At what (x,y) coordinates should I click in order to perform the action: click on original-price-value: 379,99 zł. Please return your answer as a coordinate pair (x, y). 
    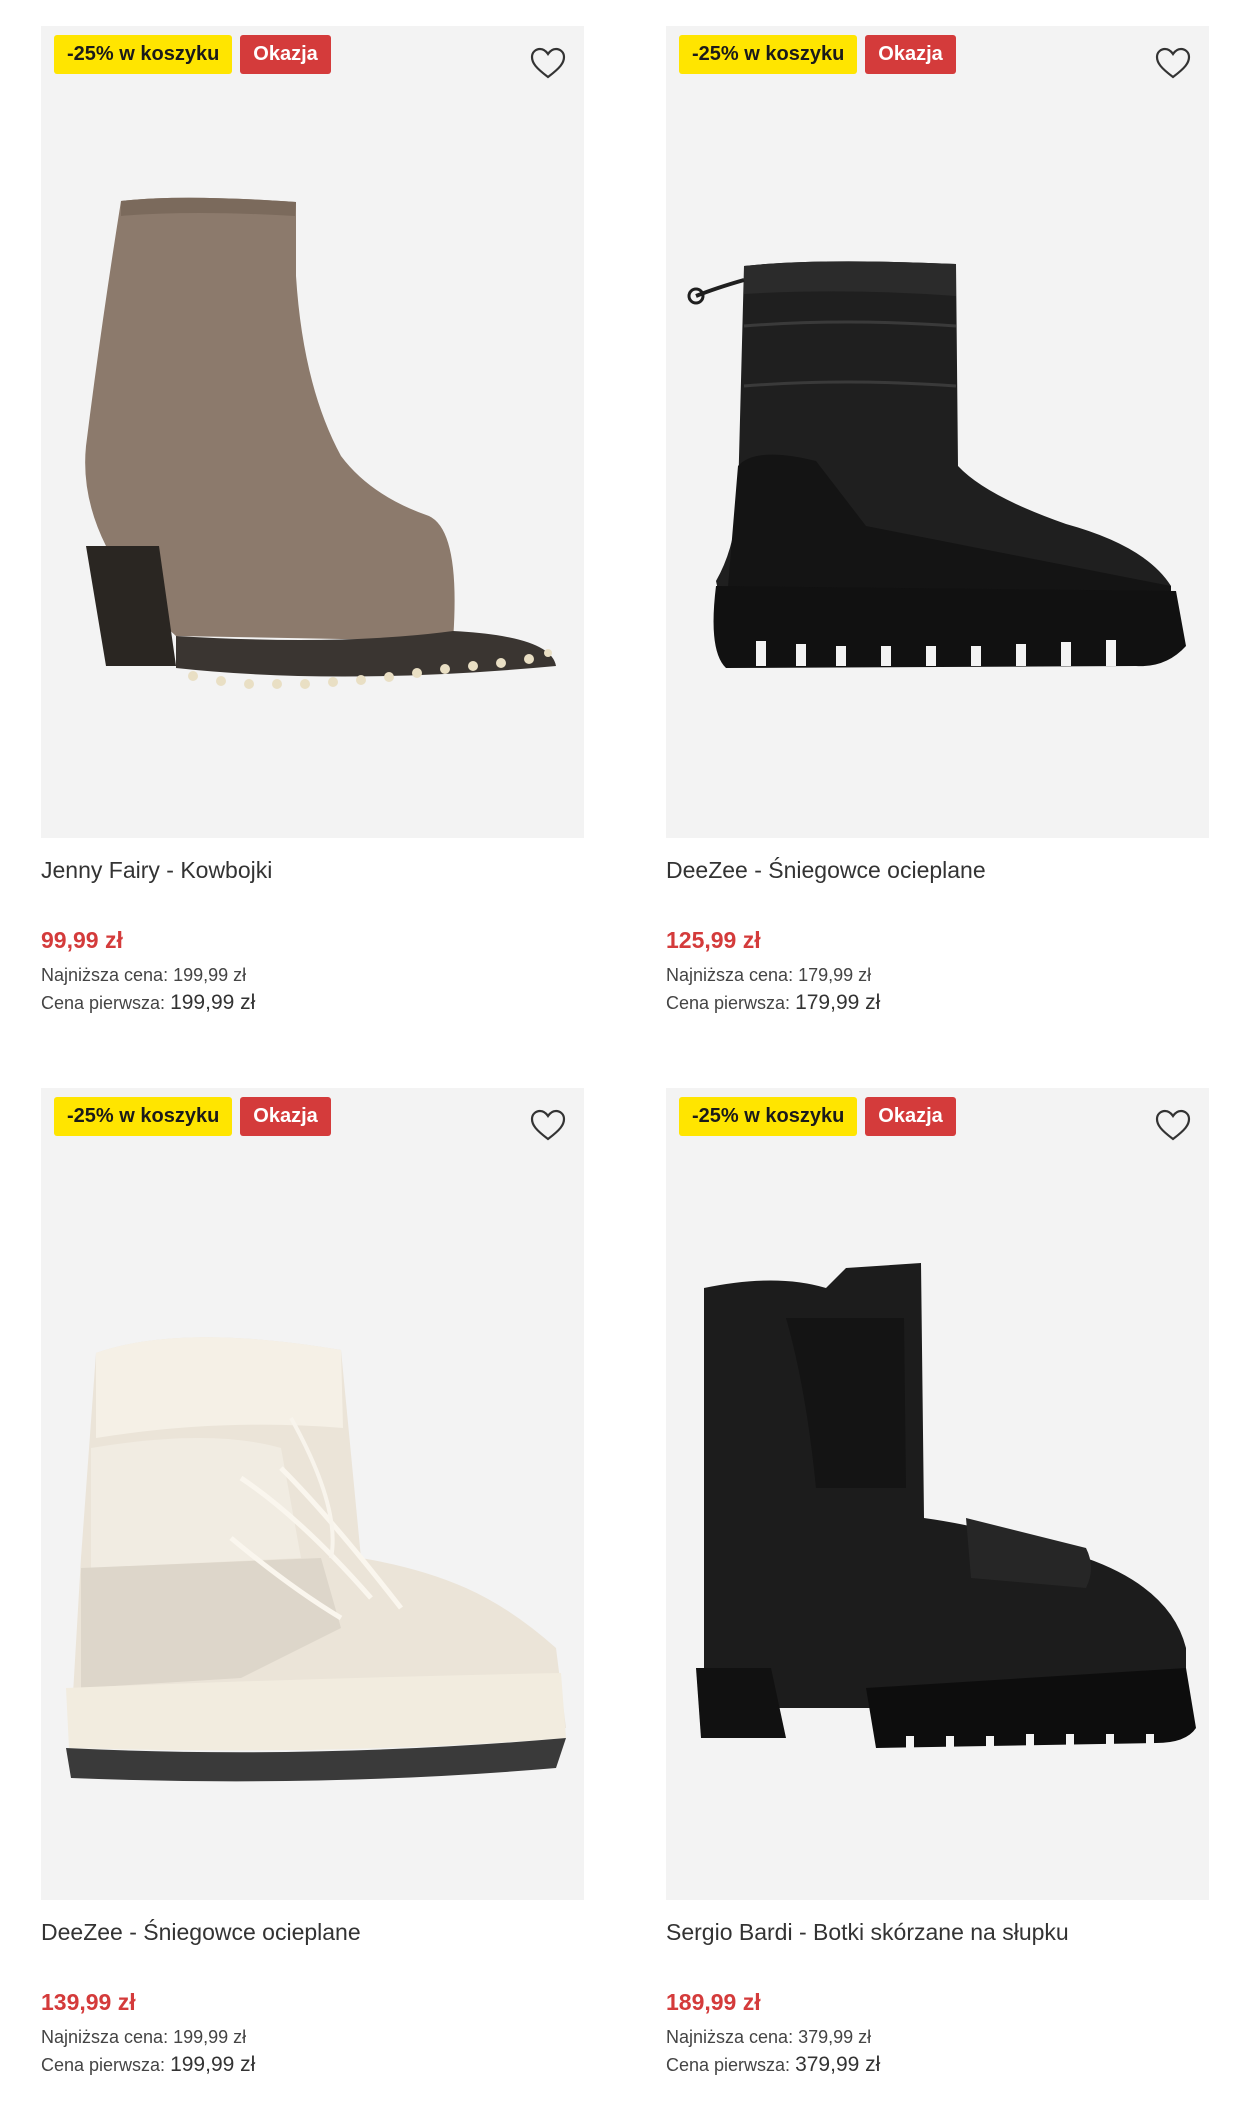
    Looking at the image, I should click on (838, 2064).